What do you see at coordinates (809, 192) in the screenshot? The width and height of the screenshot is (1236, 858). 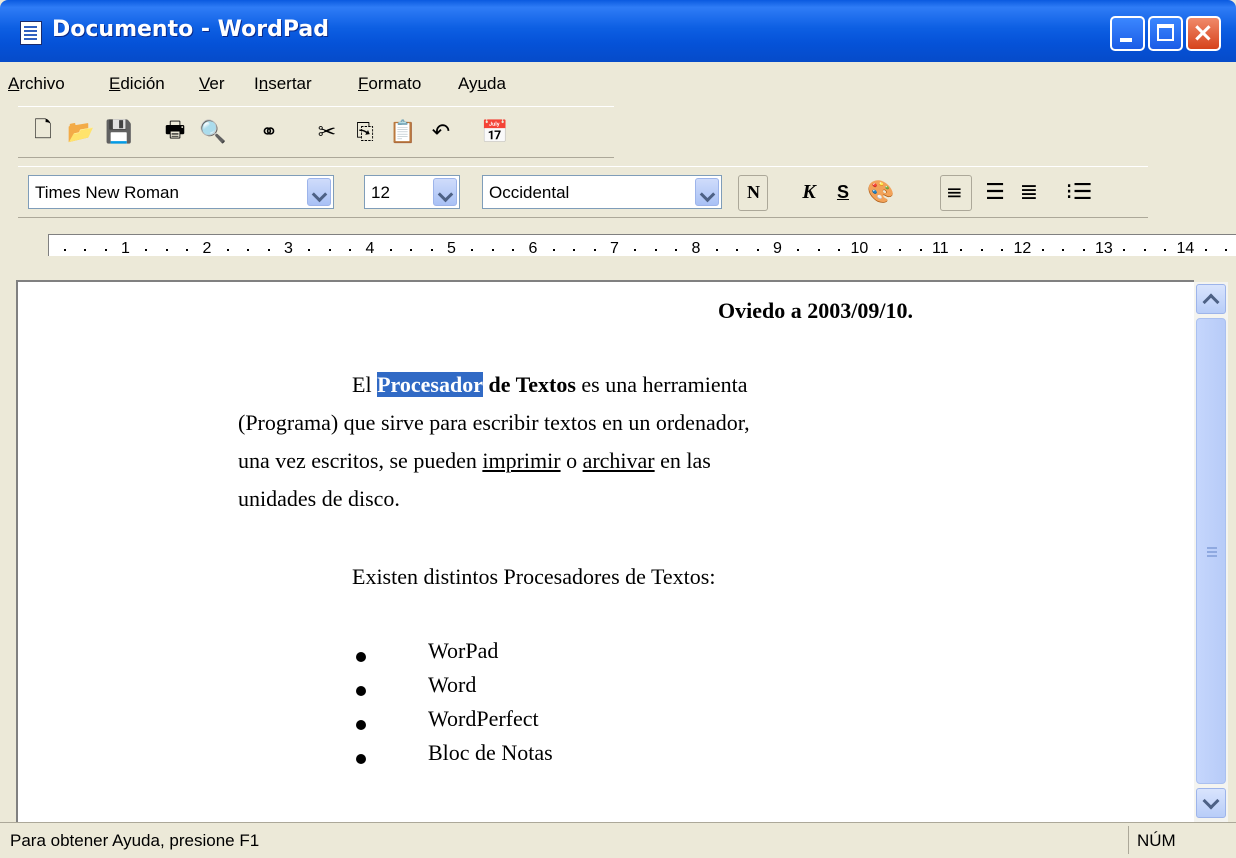 I see `italic-button: K` at bounding box center [809, 192].